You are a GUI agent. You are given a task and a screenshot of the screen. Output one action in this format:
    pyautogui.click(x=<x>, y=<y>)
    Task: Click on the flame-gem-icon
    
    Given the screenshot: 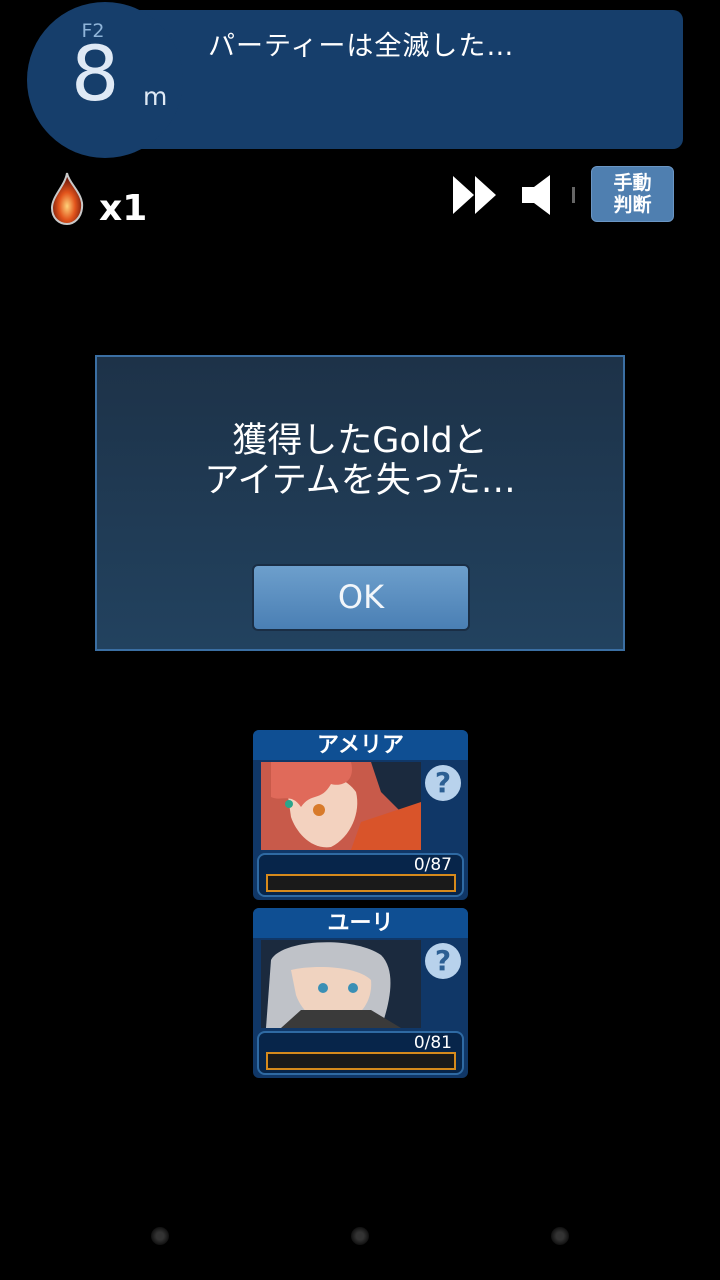 What is the action you would take?
    pyautogui.click(x=67, y=199)
    